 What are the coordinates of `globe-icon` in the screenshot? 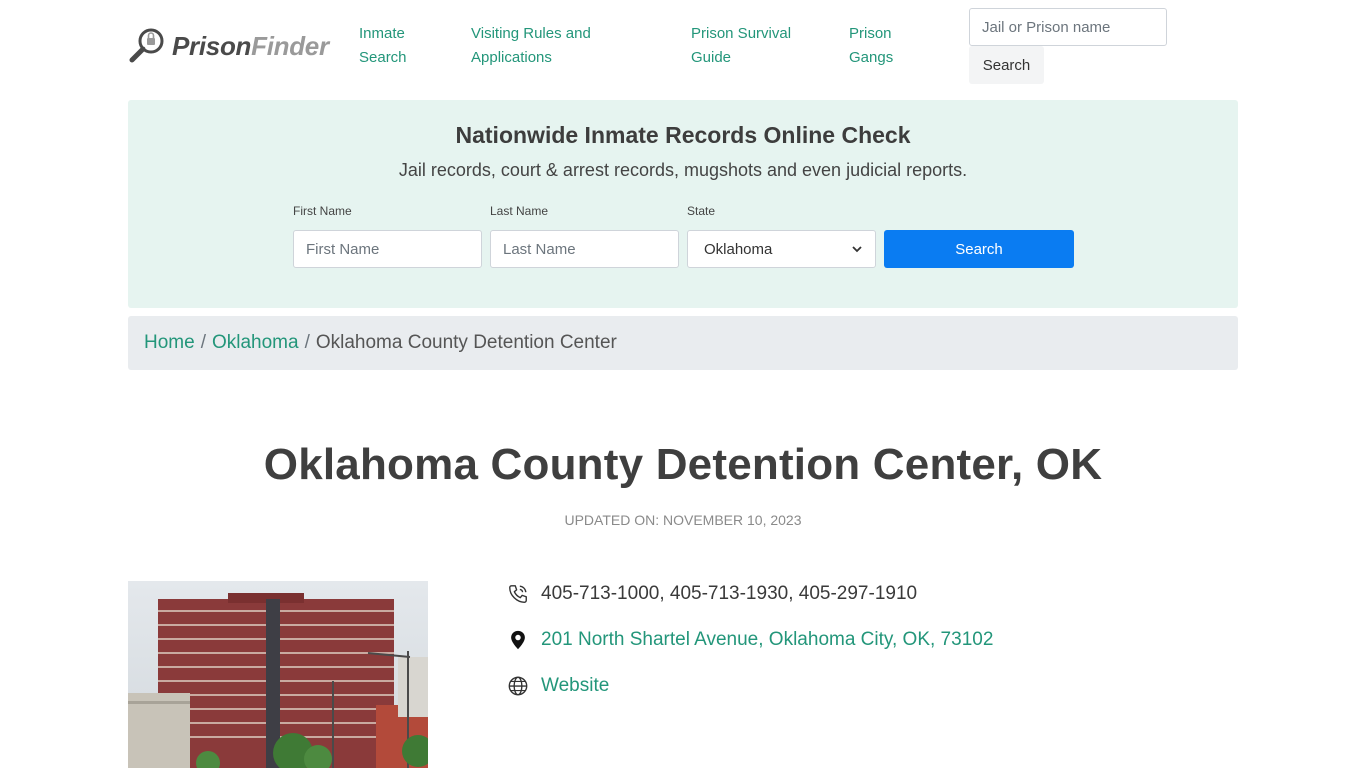 It's located at (518, 686).